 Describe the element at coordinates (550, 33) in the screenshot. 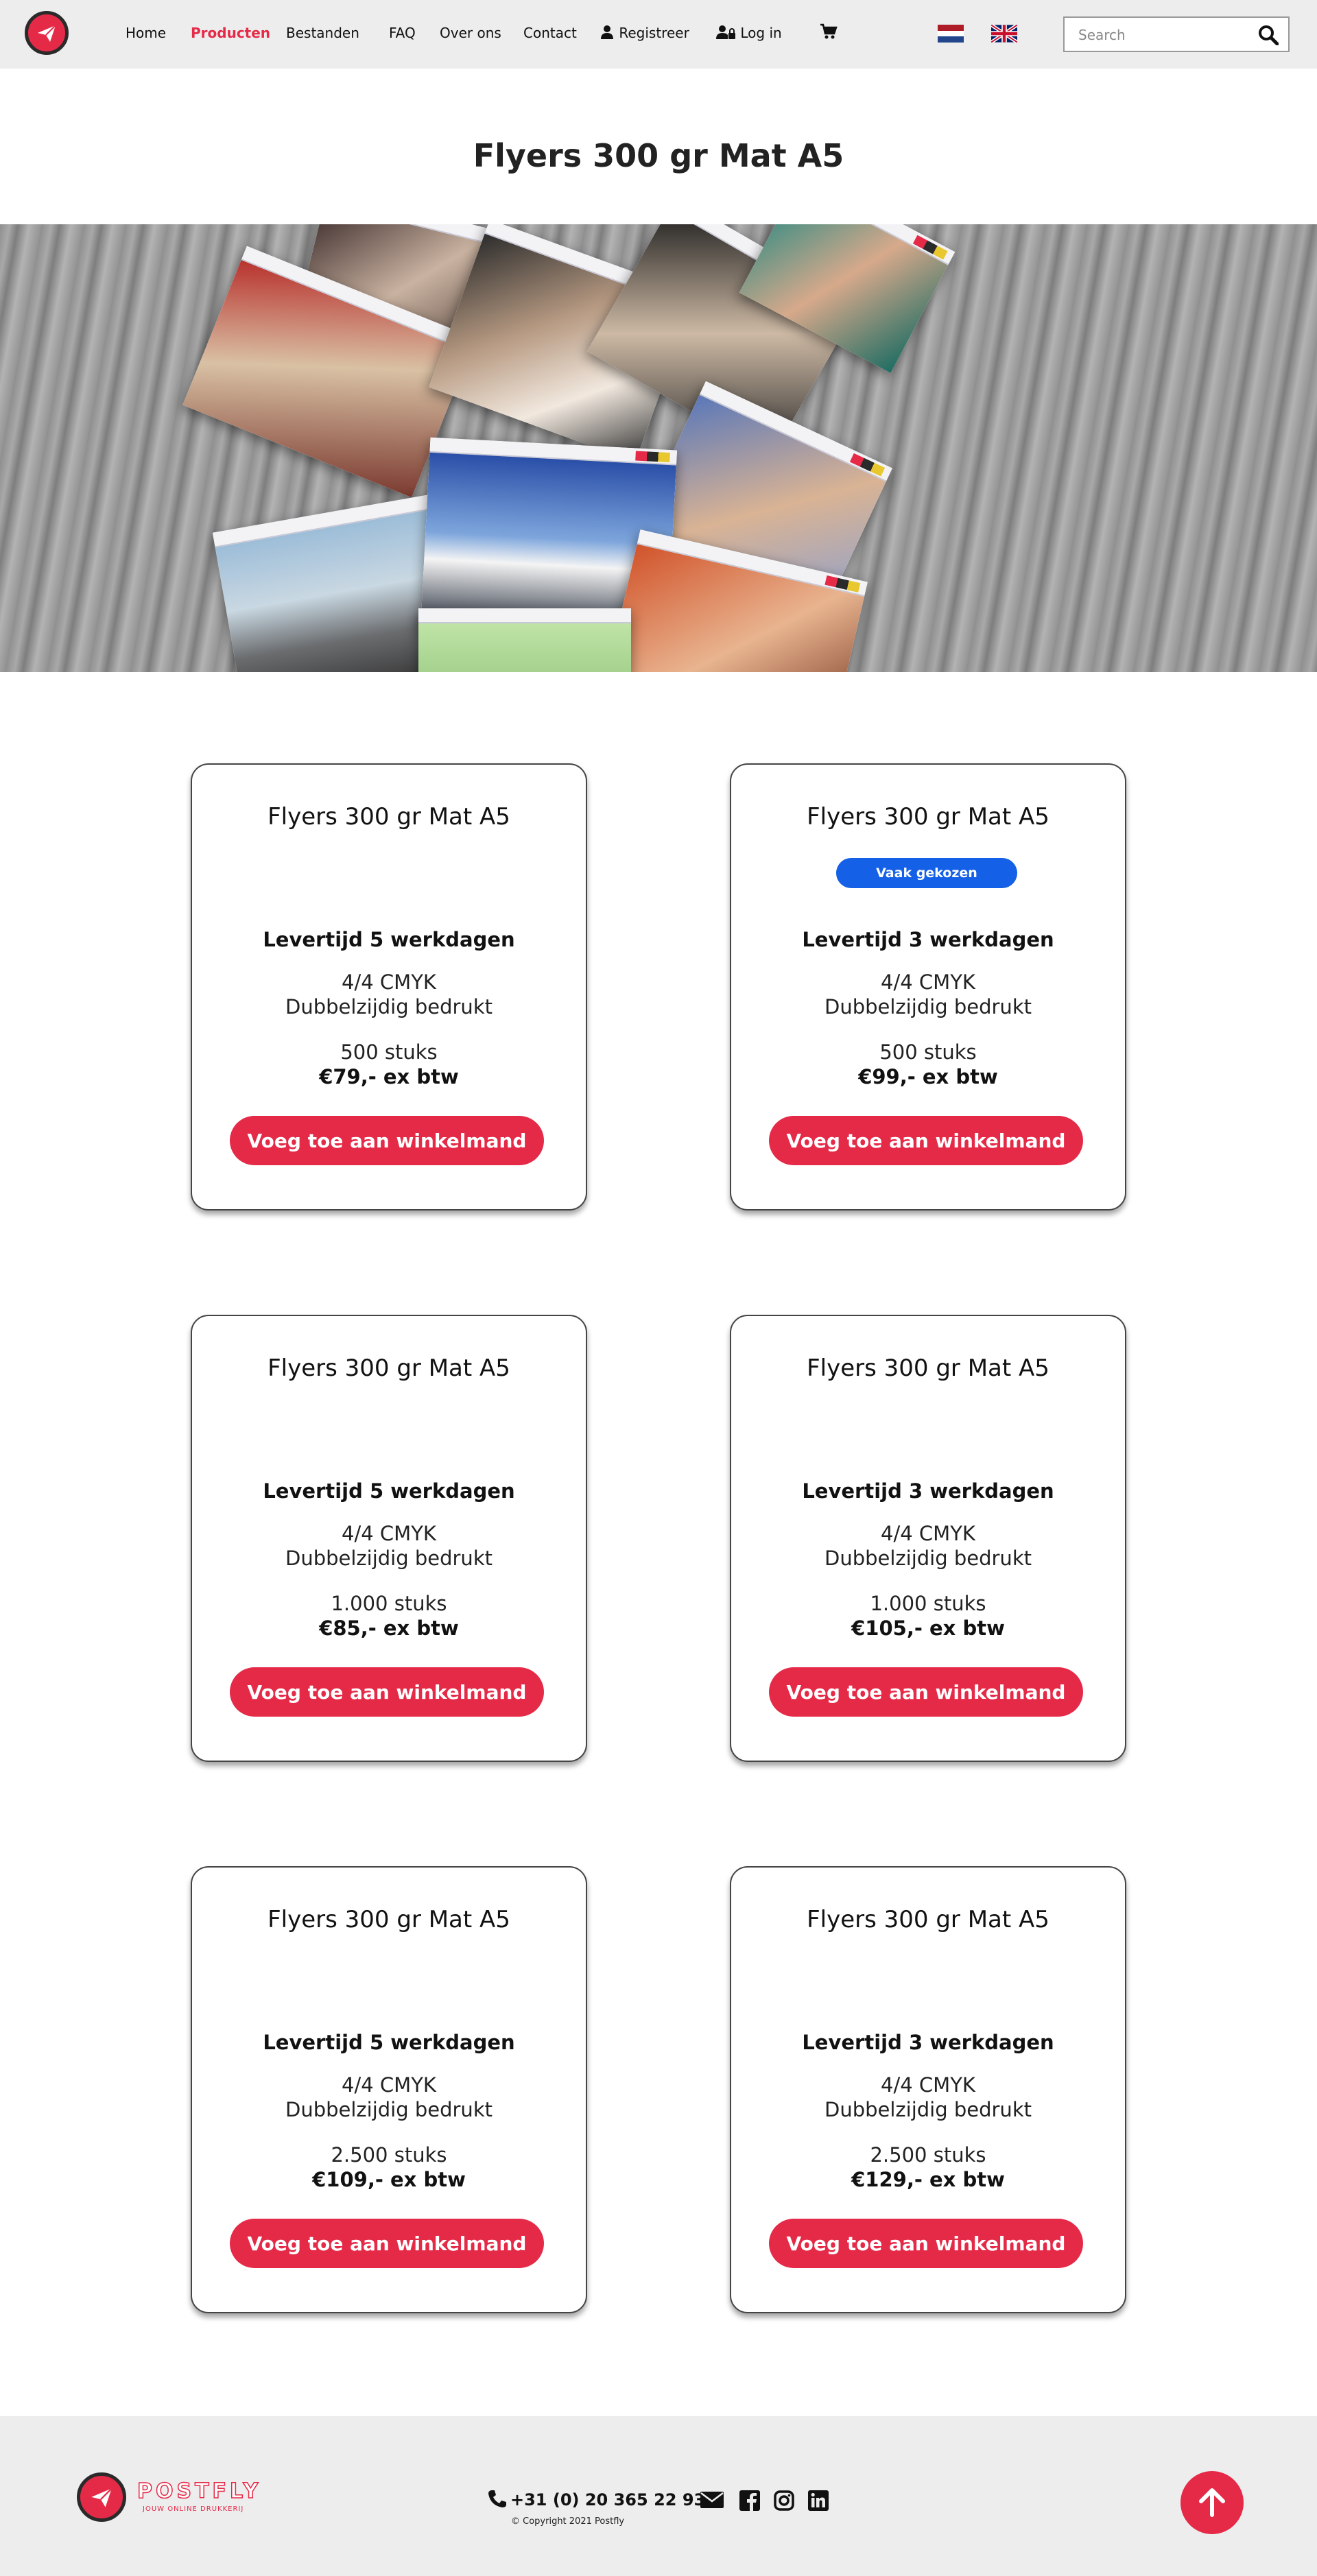

I see `nav-contact: Contact` at that location.